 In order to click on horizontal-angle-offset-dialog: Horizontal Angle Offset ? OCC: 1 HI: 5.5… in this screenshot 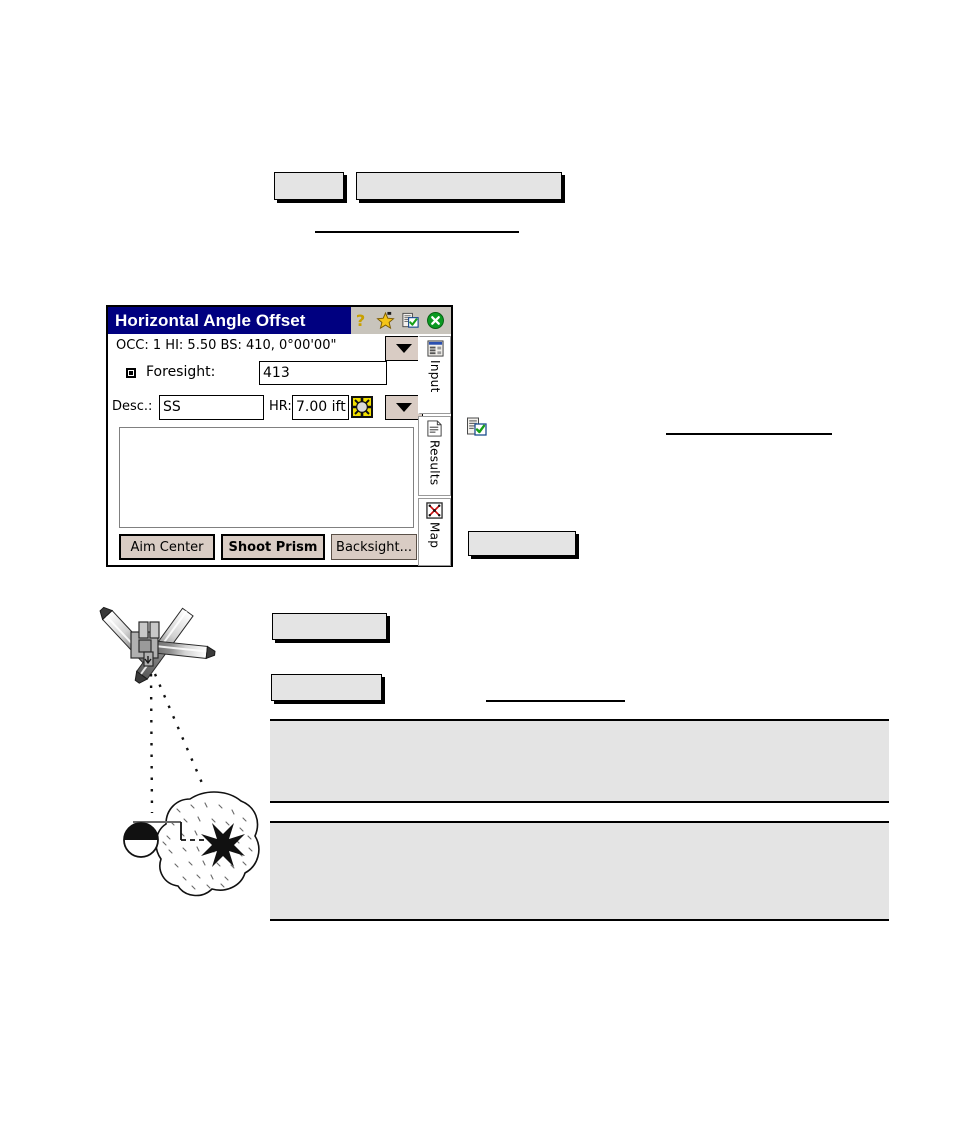, I will do `click(279, 436)`.